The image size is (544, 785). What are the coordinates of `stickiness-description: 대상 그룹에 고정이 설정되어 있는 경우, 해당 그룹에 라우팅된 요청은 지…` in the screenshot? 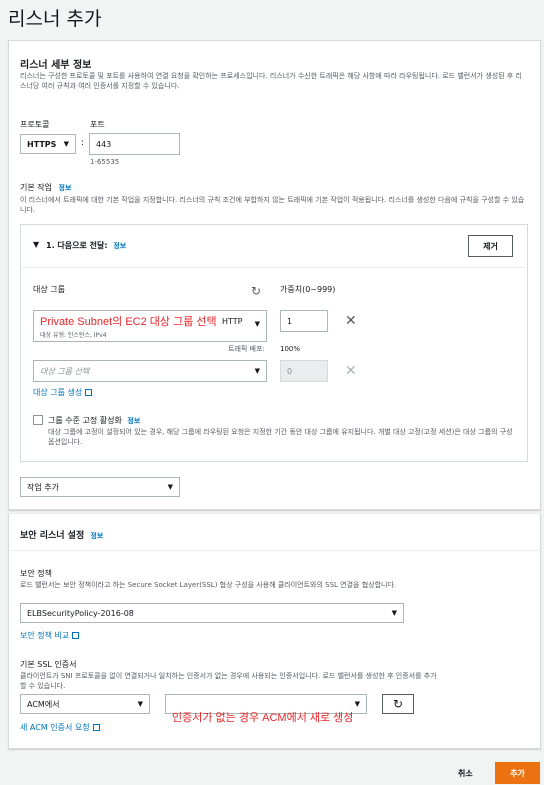 It's located at (280, 437).